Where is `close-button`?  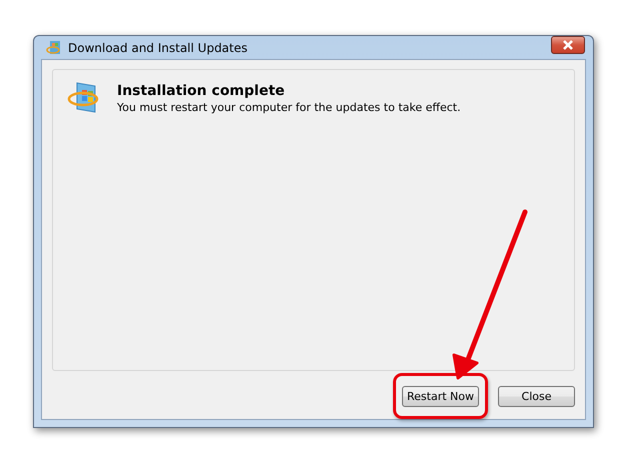 close-button is located at coordinates (568, 45).